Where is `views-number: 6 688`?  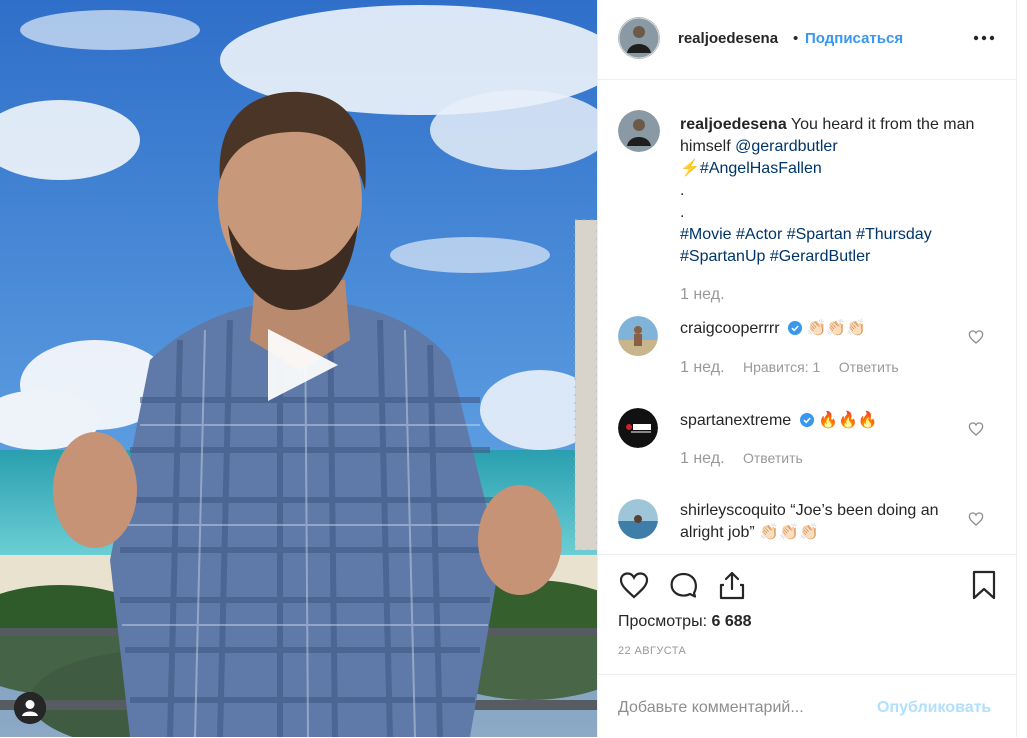
views-number: 6 688 is located at coordinates (731, 621).